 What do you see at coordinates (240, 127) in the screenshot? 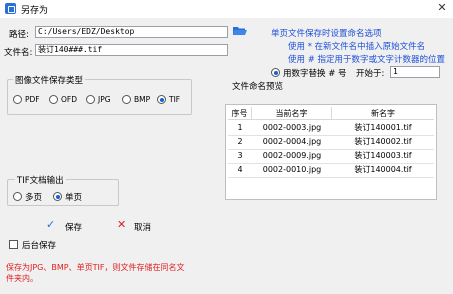
I see `row-1-index: 1` at bounding box center [240, 127].